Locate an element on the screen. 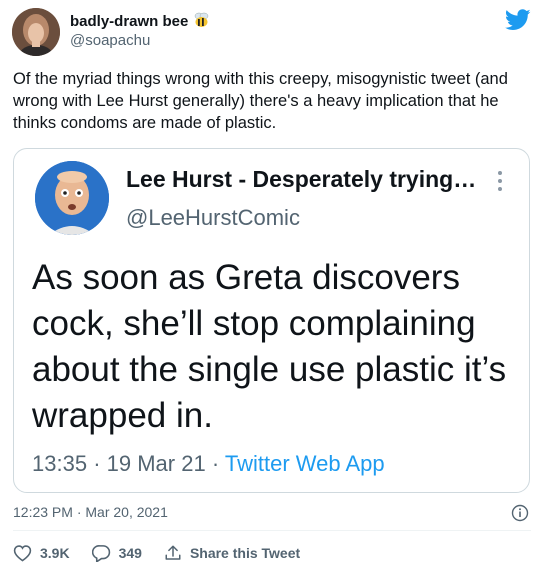 The height and width of the screenshot is (572, 544). author-handle: @soapachu is located at coordinates (110, 40).